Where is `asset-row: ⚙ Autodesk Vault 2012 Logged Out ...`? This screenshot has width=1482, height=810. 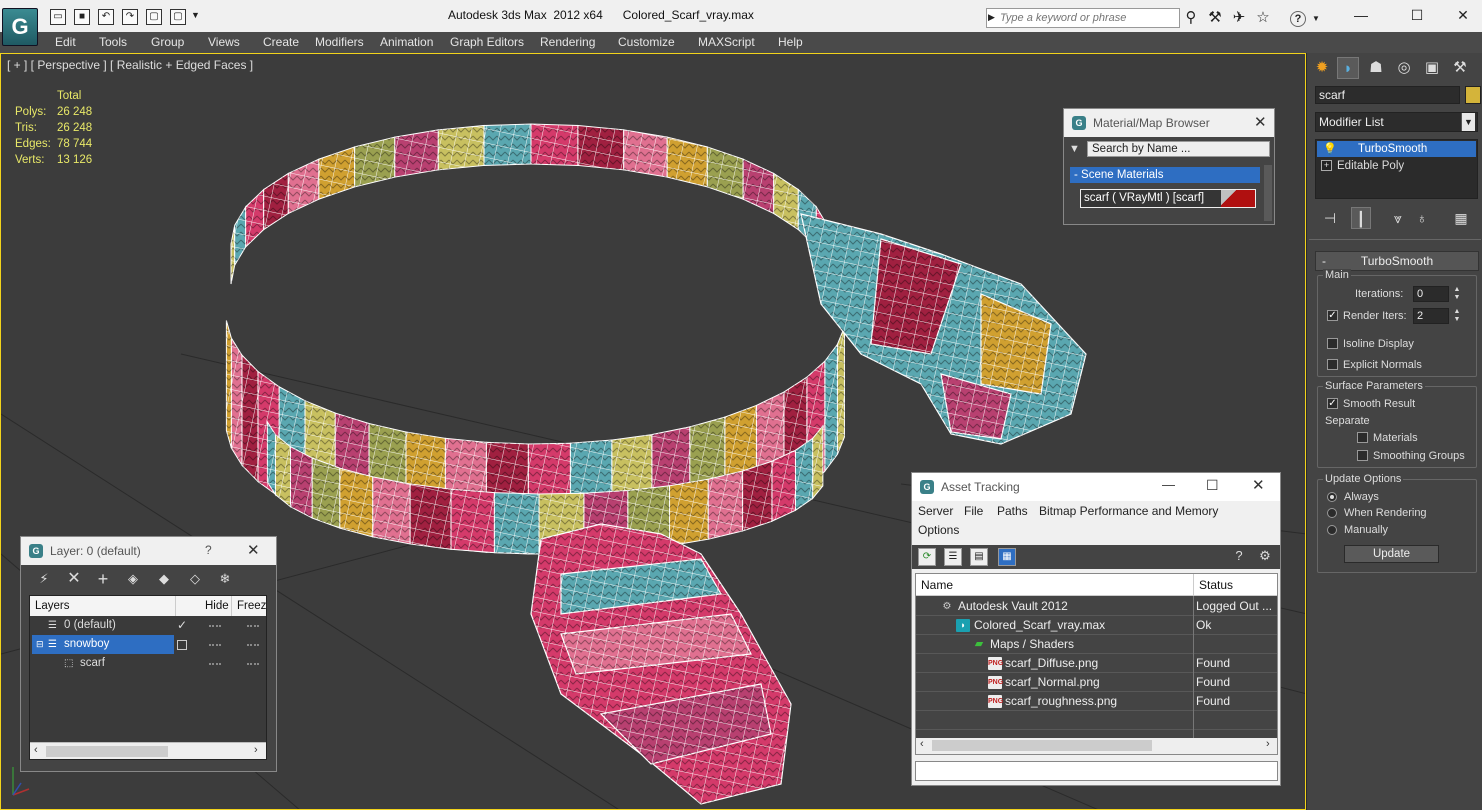
asset-row: ⚙ Autodesk Vault 2012 Logged Out ... is located at coordinates (1096, 606).